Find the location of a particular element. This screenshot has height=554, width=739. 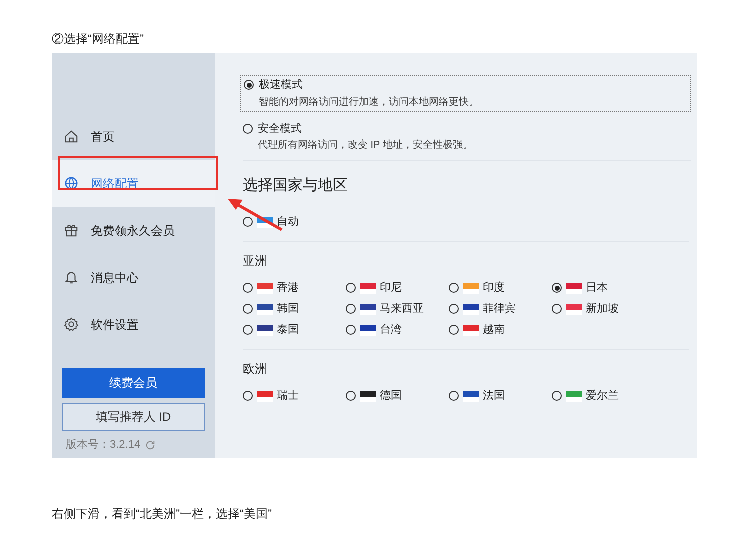

sidebar-item: 软件设置 is located at coordinates (133, 324).